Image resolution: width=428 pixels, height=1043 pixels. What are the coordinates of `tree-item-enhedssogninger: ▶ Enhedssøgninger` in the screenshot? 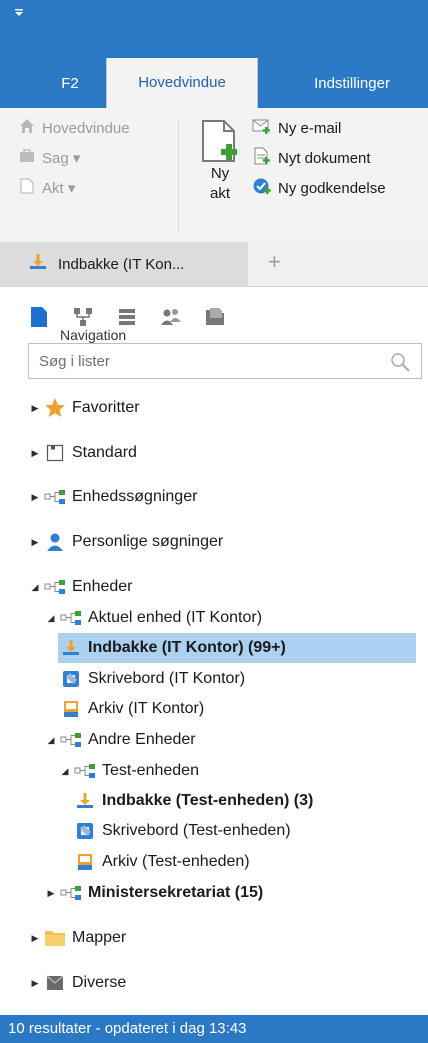 It's located at (114, 497).